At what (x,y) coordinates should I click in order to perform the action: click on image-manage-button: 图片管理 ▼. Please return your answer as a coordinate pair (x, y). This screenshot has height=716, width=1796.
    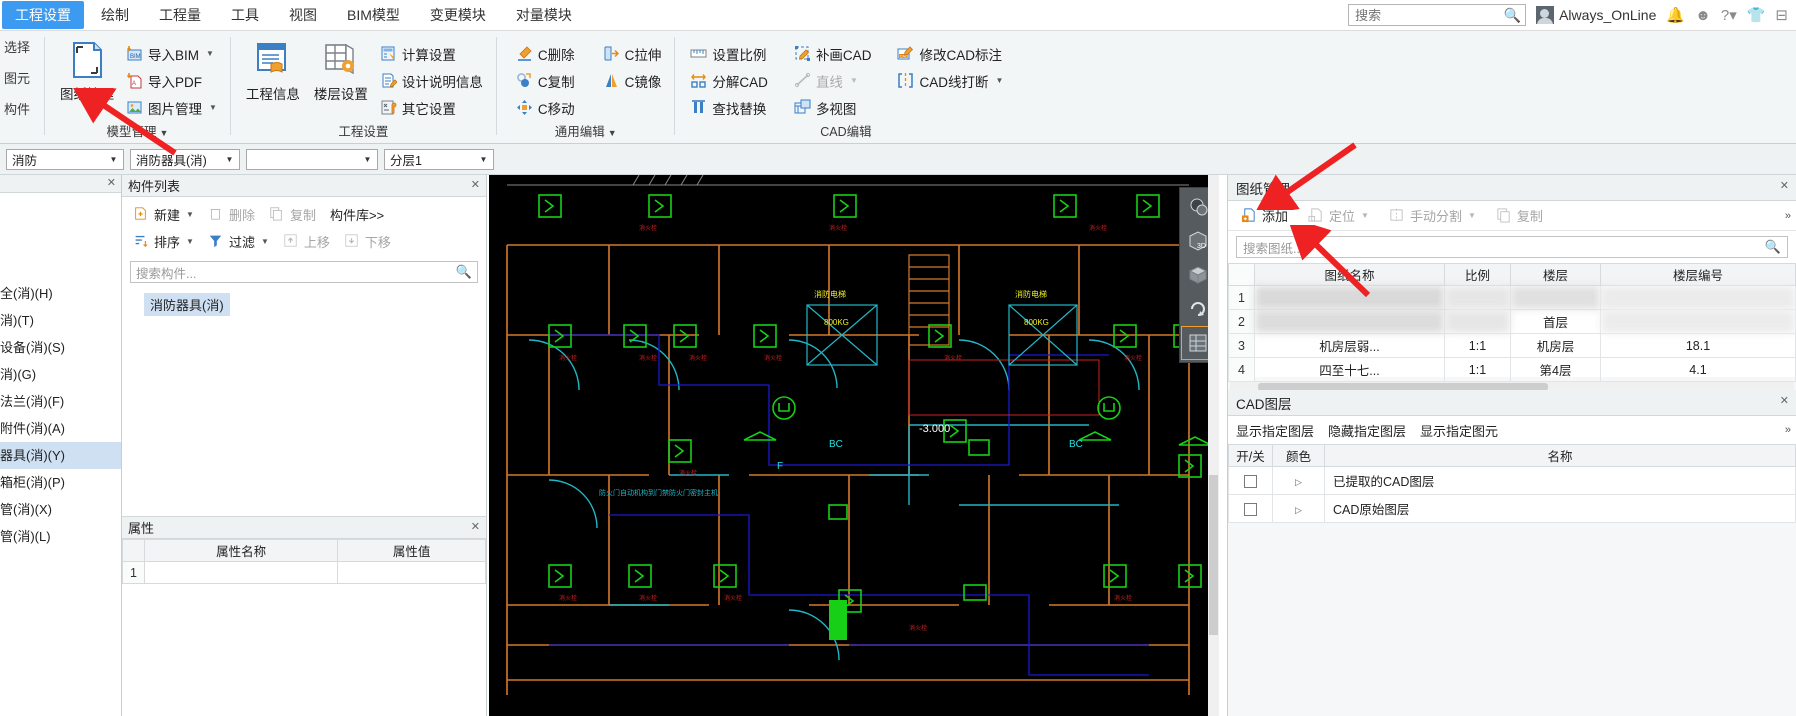
    Looking at the image, I should click on (171, 107).